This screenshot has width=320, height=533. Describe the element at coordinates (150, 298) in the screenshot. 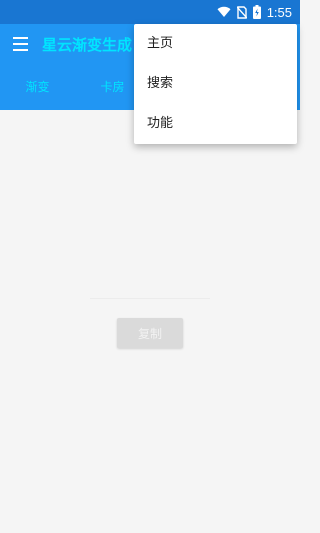

I see `output-text-placeholder` at that location.